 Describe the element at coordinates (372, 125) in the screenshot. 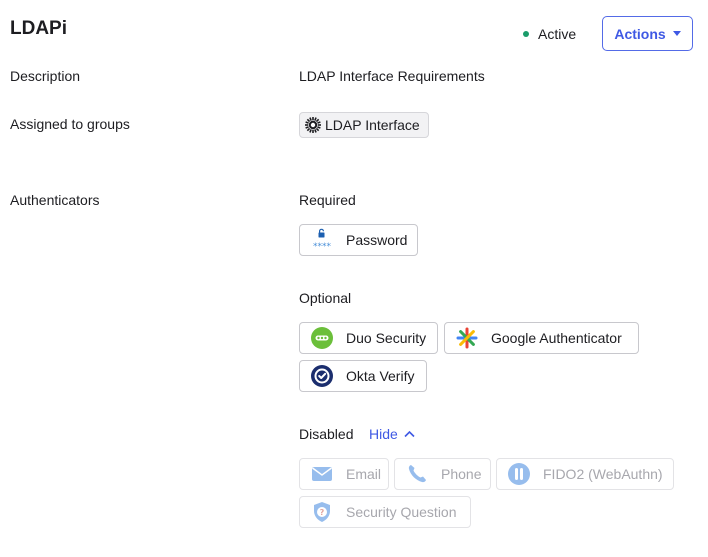

I see `group-name: LDAP Interface` at that location.